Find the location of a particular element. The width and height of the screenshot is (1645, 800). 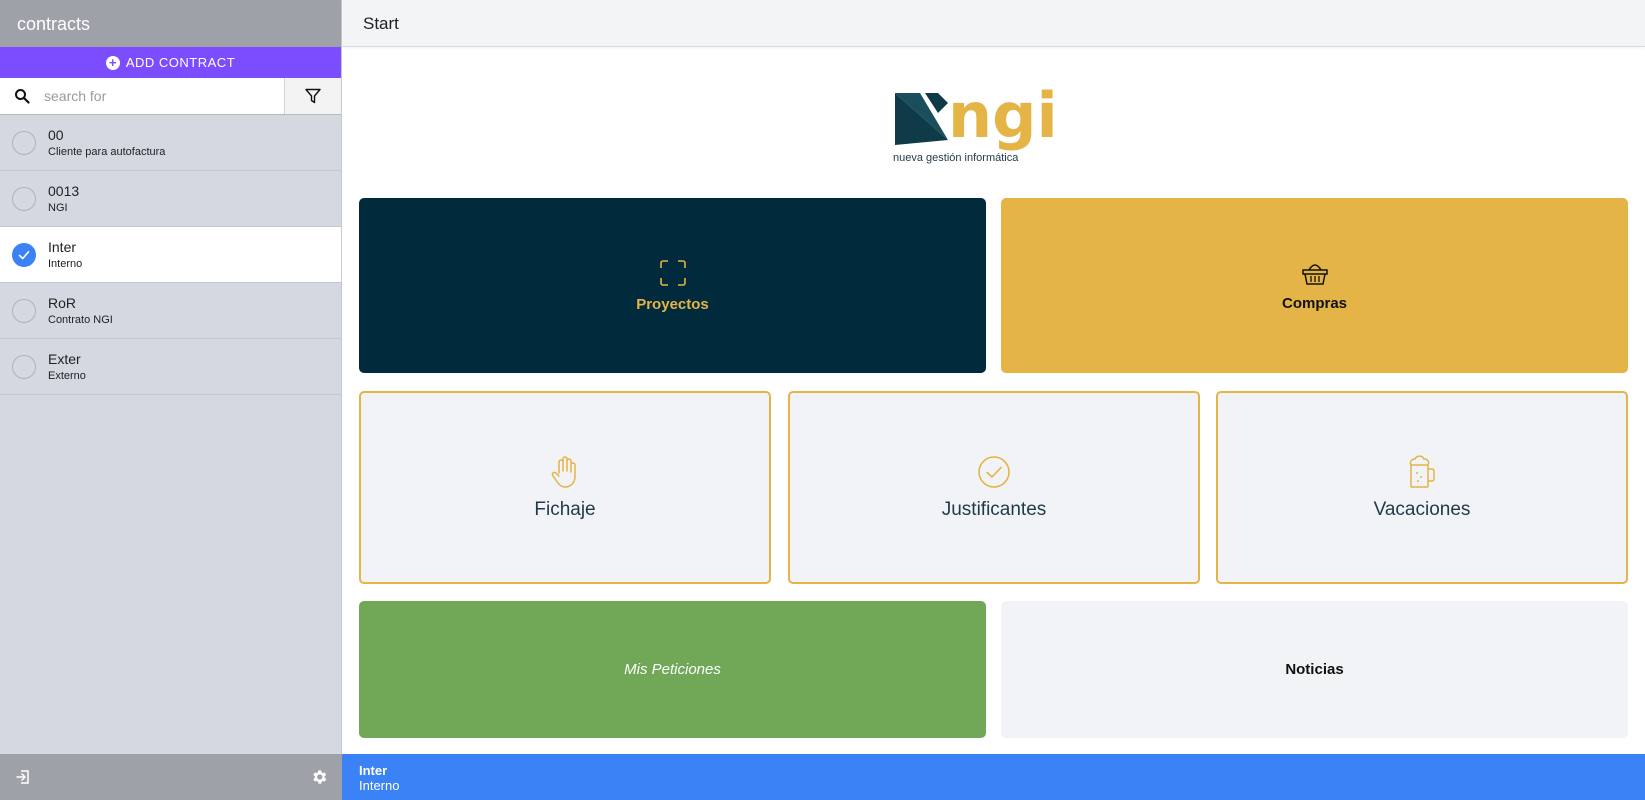

basket-icon is located at coordinates (1314, 274).